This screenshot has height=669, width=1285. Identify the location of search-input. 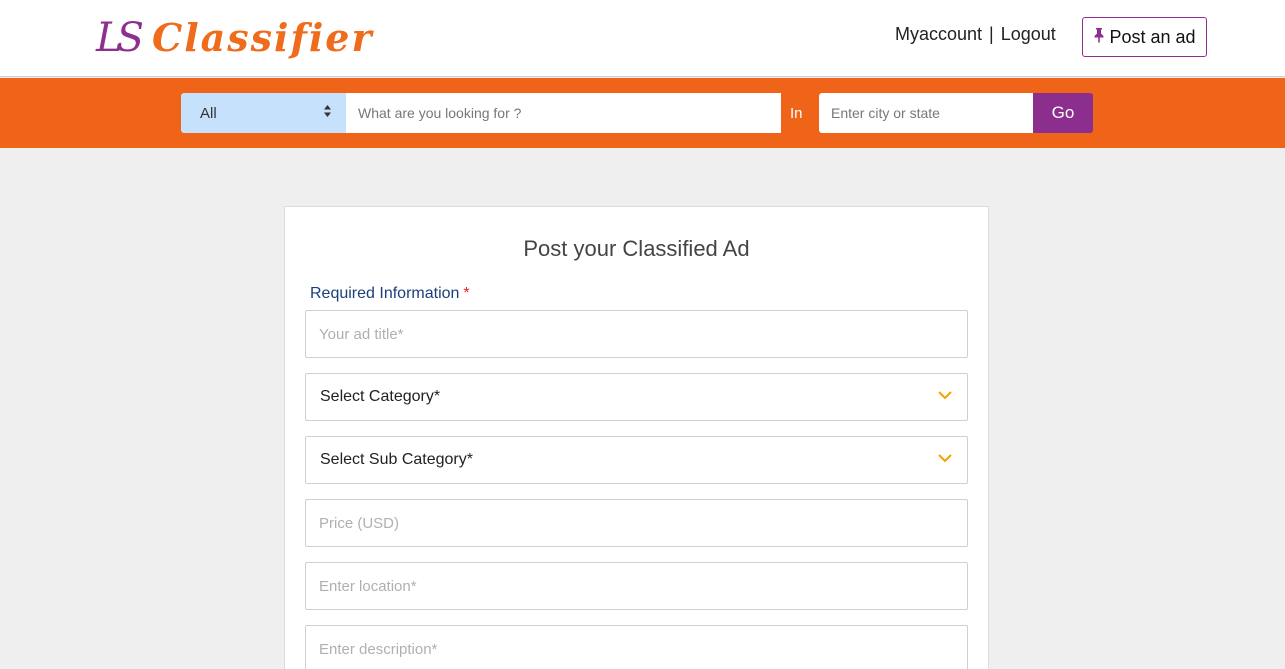
(563, 113).